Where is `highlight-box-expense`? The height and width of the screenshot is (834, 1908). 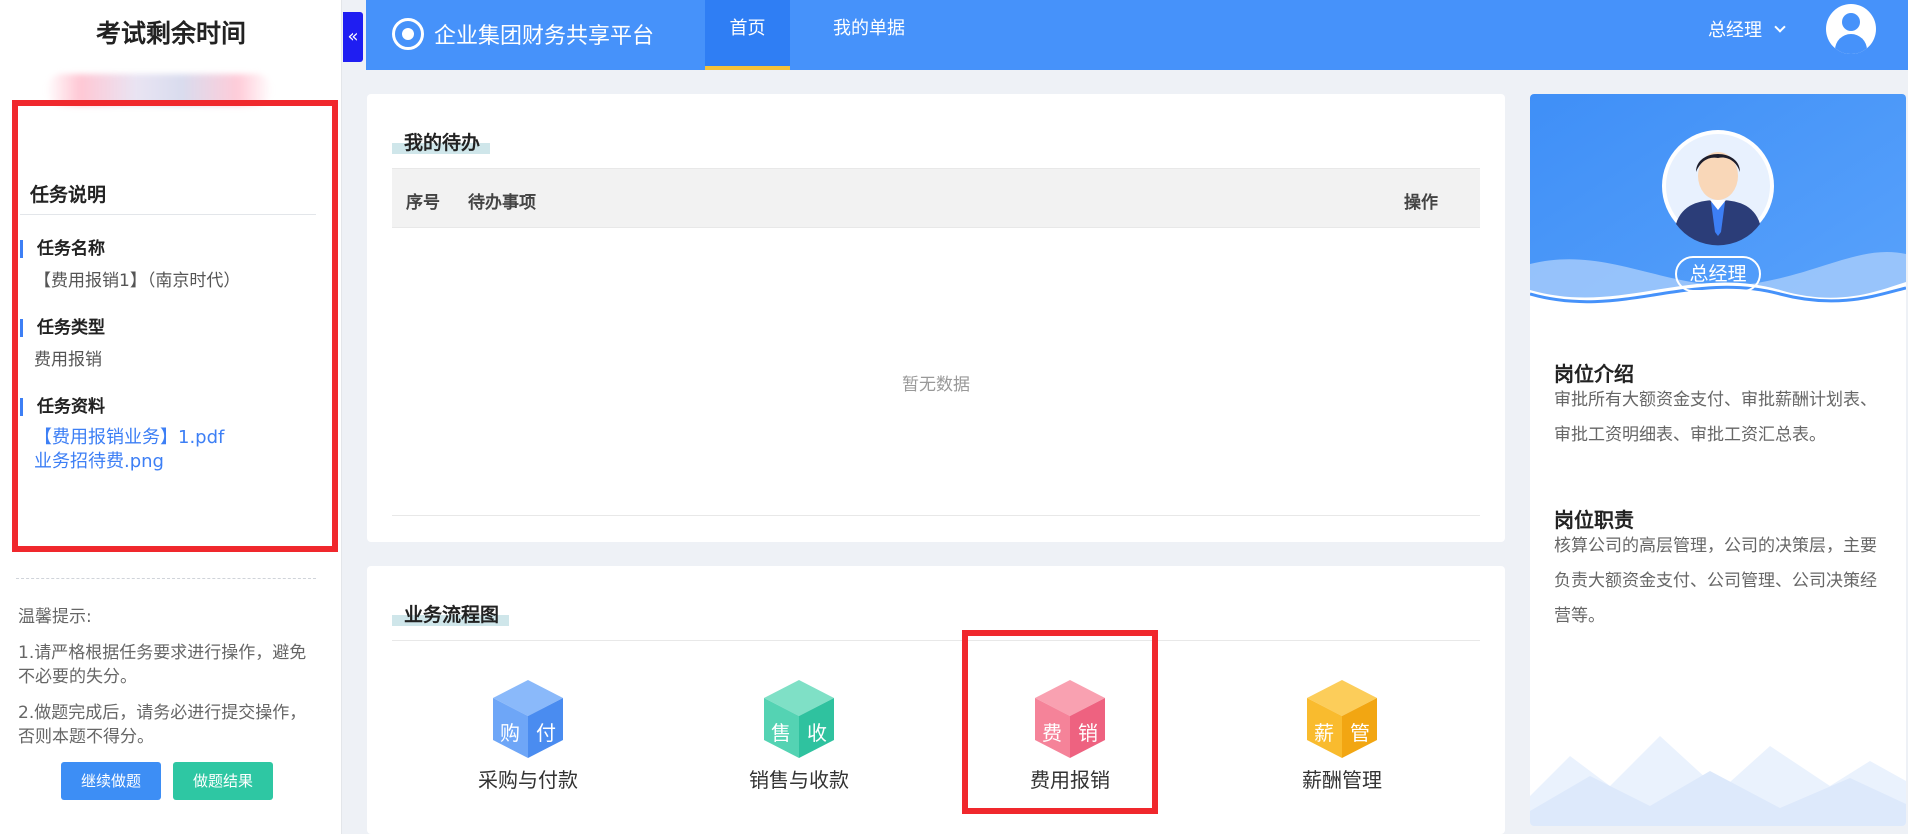
highlight-box-expense is located at coordinates (1060, 722).